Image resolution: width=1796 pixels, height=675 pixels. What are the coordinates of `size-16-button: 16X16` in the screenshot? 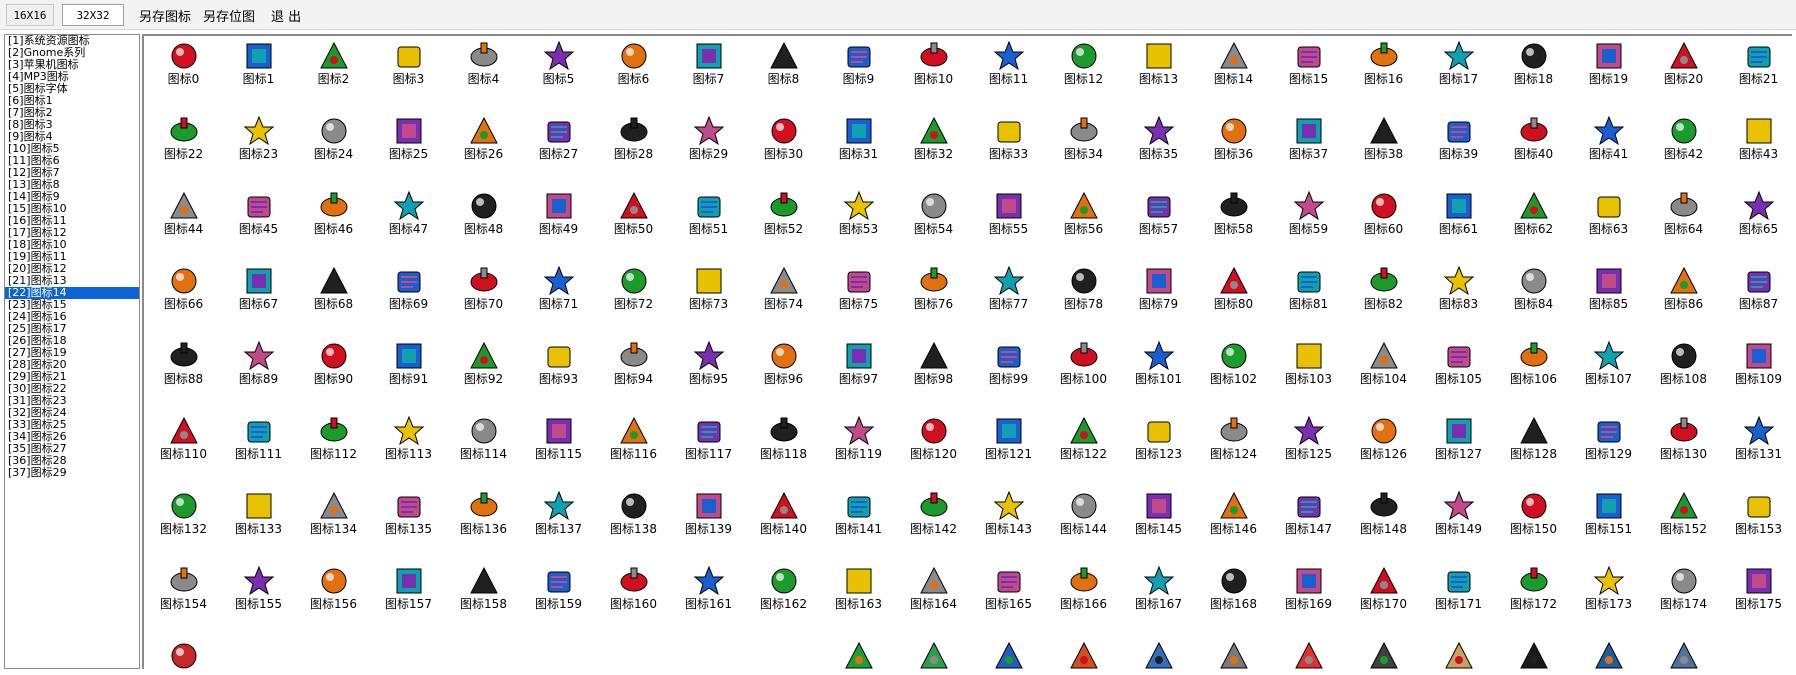 It's located at (30, 15).